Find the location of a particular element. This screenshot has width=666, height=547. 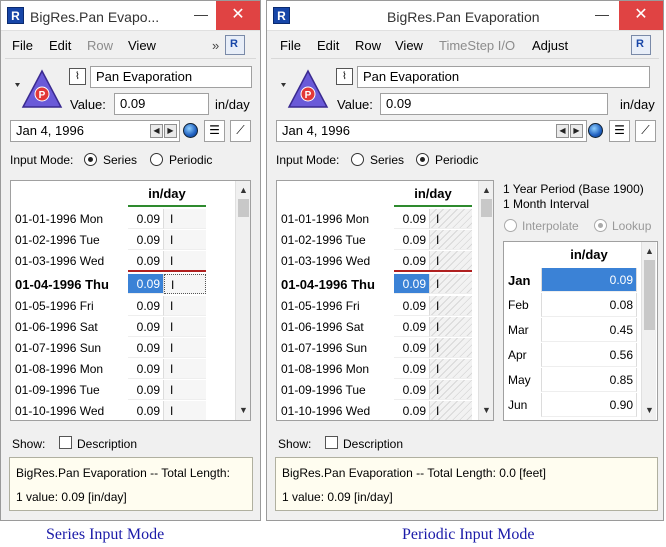

period-month-label: May is located at coordinates (519, 380).